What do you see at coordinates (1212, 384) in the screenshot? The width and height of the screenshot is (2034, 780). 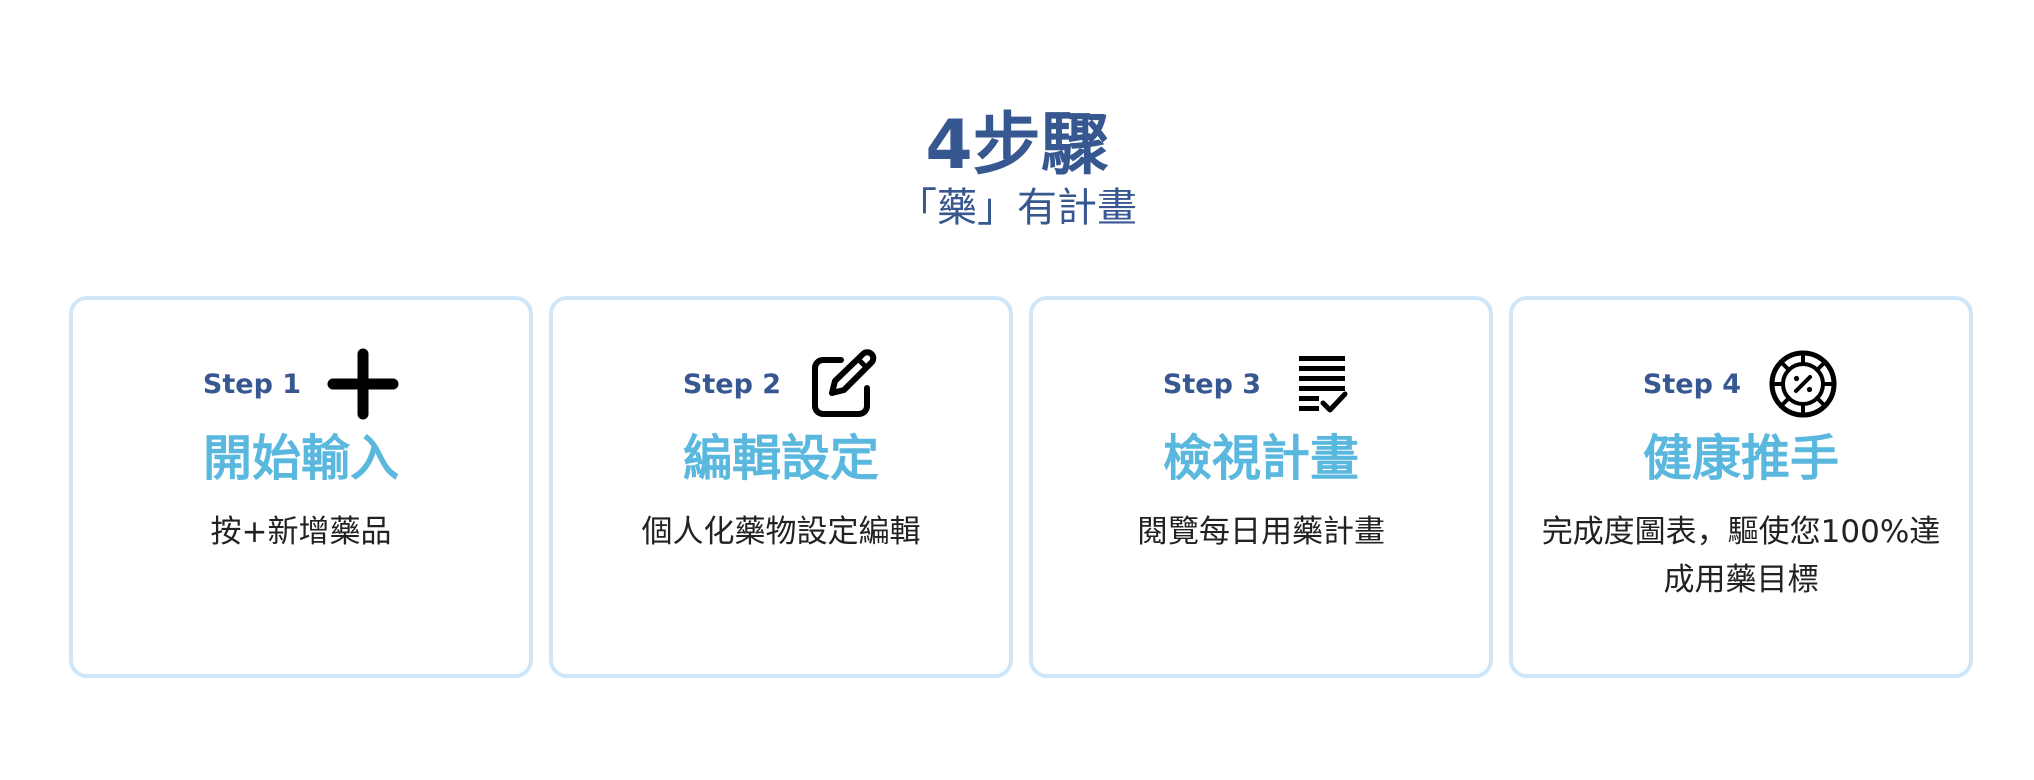 I see `step-label: Step 3` at bounding box center [1212, 384].